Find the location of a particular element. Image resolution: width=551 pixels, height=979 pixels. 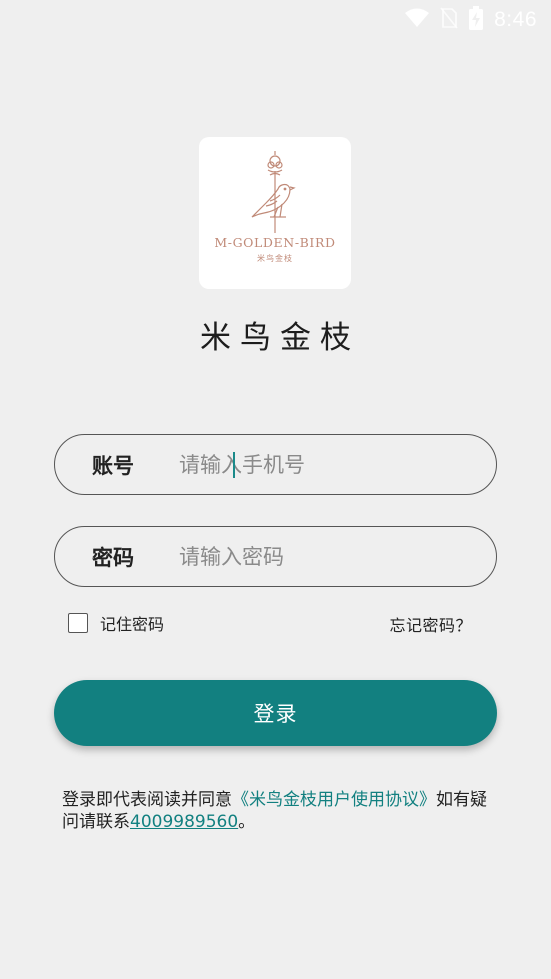

agreement-suffix: 。 is located at coordinates (247, 822).